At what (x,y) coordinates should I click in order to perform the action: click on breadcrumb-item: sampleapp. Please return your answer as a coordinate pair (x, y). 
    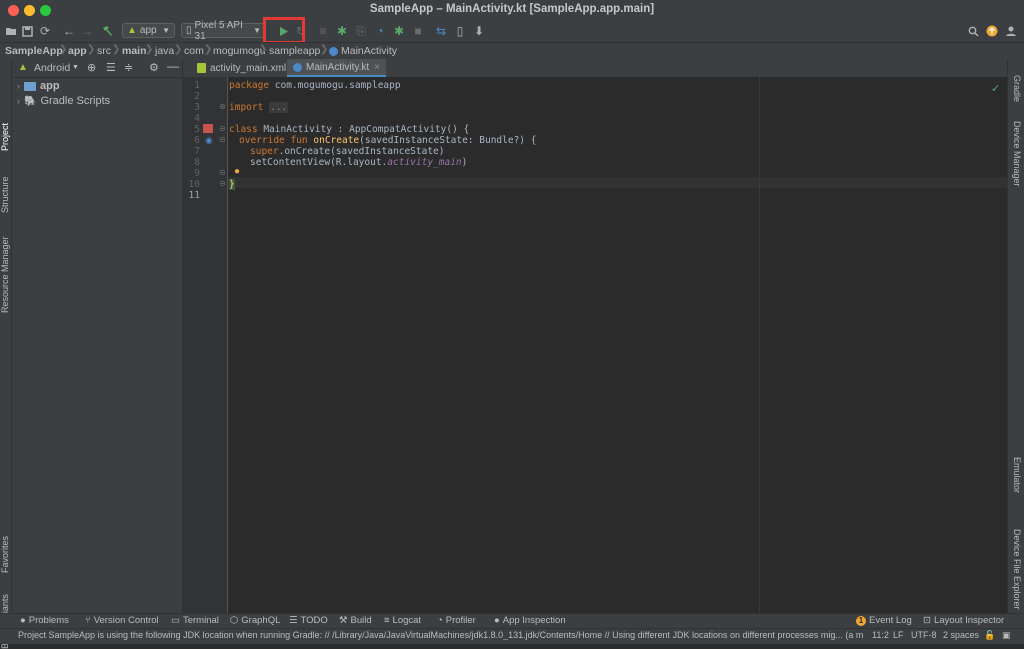
    Looking at the image, I should click on (294, 51).